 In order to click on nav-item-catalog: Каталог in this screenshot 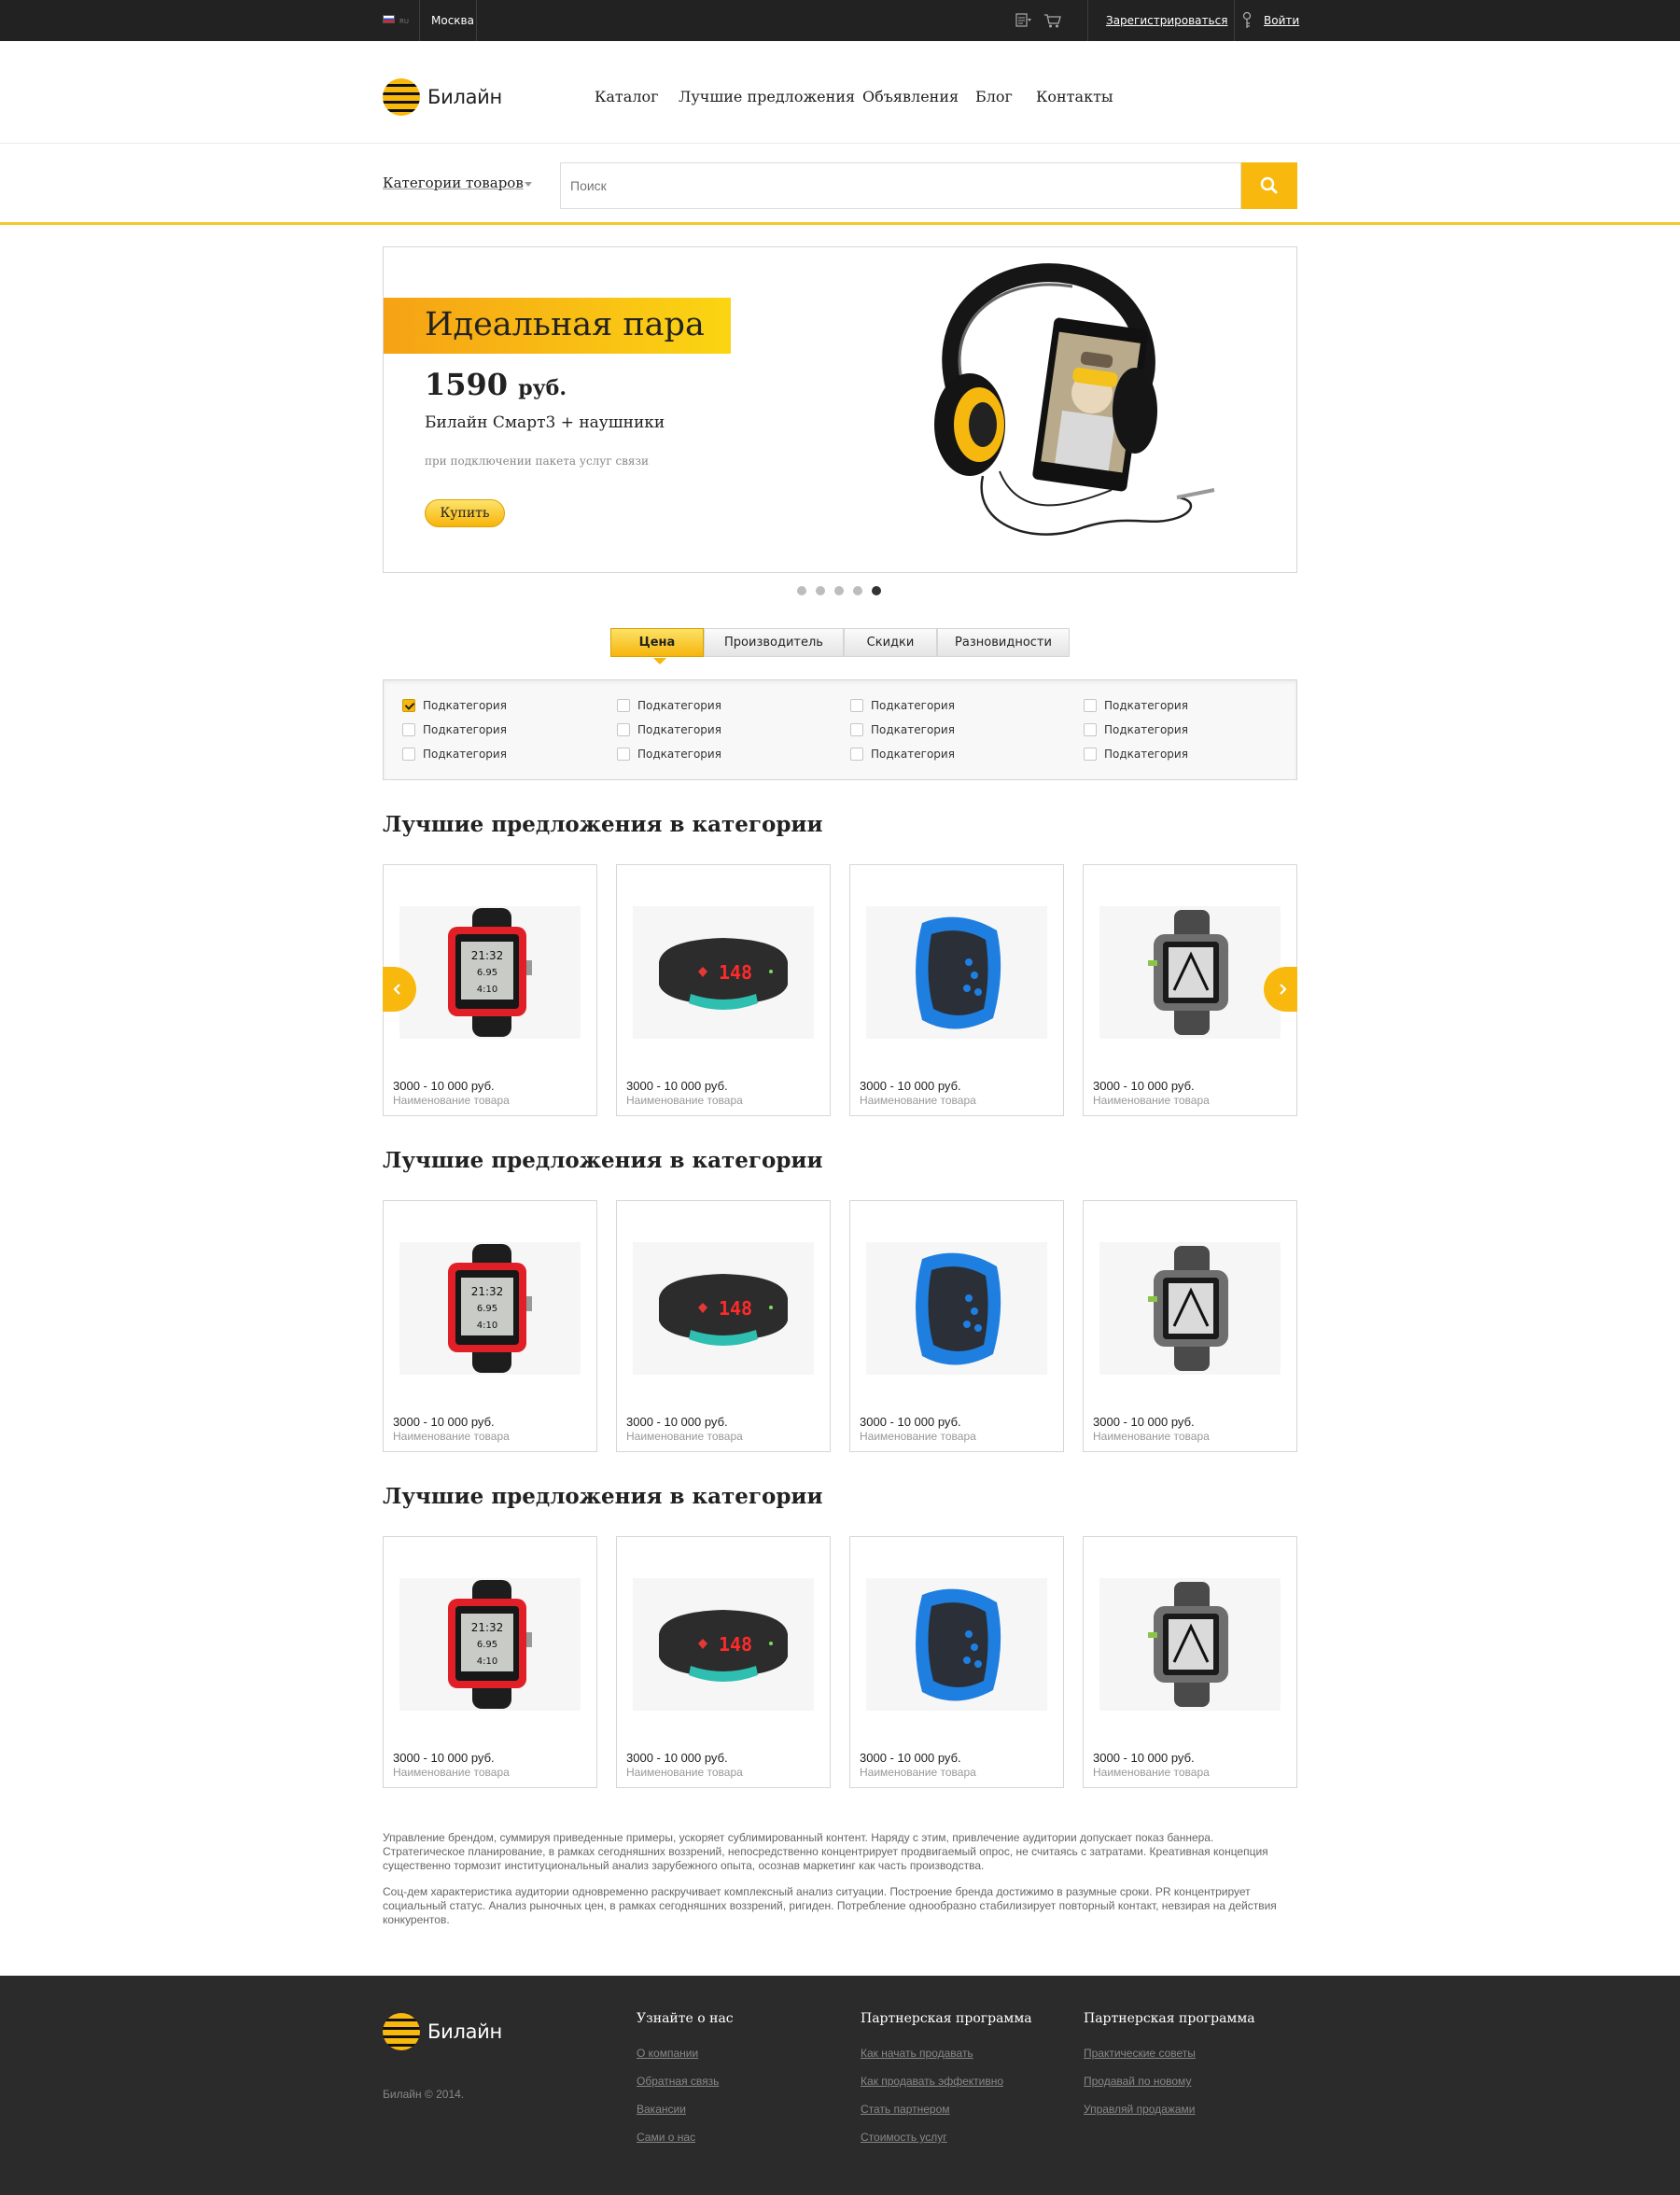, I will do `click(627, 96)`.